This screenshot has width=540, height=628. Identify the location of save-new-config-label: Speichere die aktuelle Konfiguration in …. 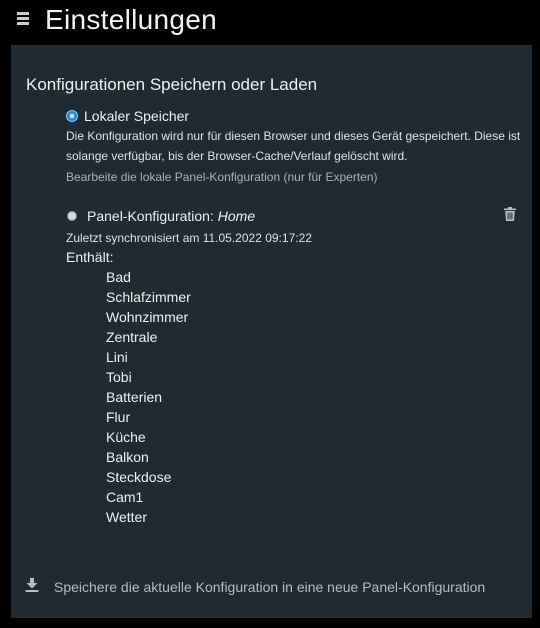
(270, 587).